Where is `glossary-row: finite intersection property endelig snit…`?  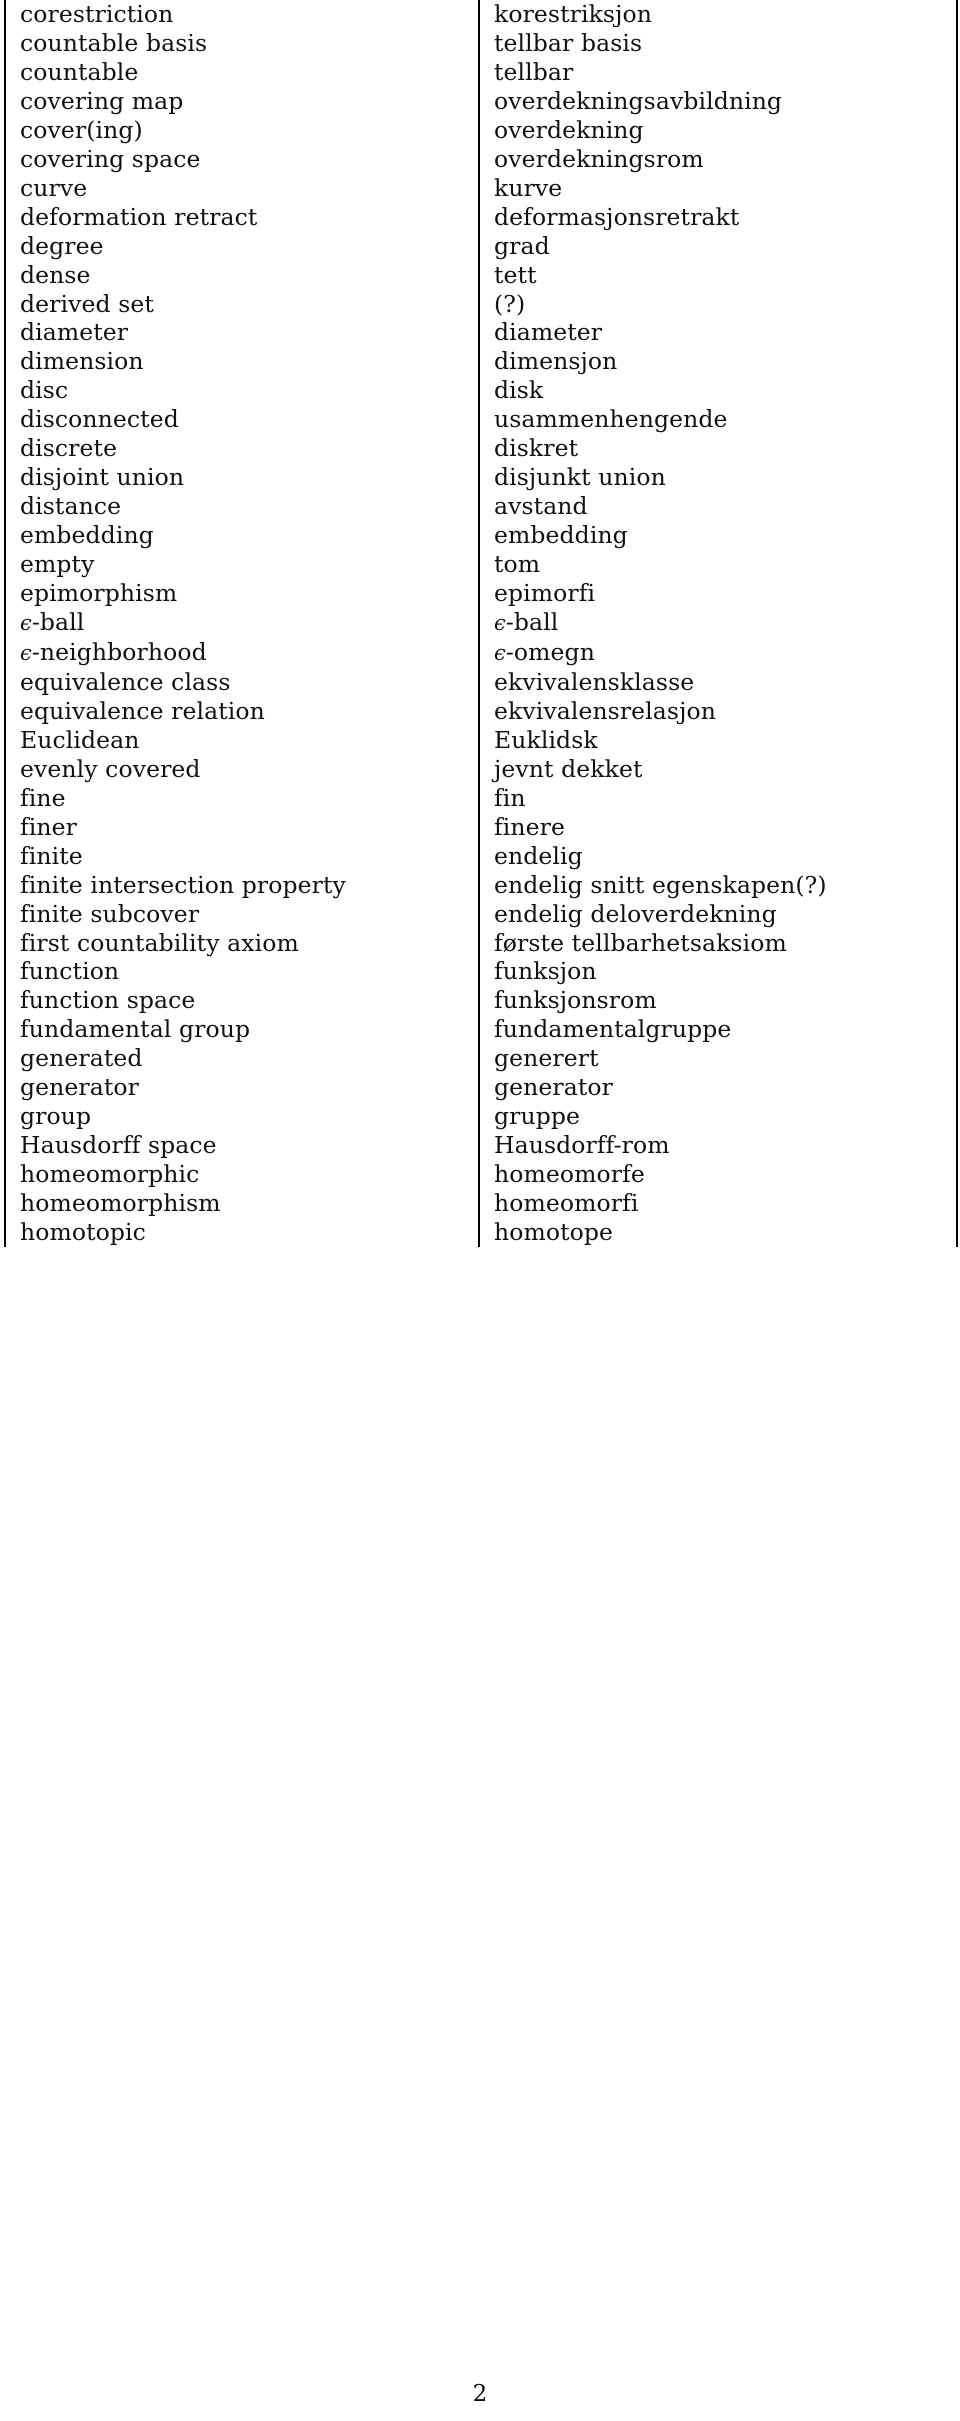
glossary-row: finite intersection property endelig snit… is located at coordinates (481, 885).